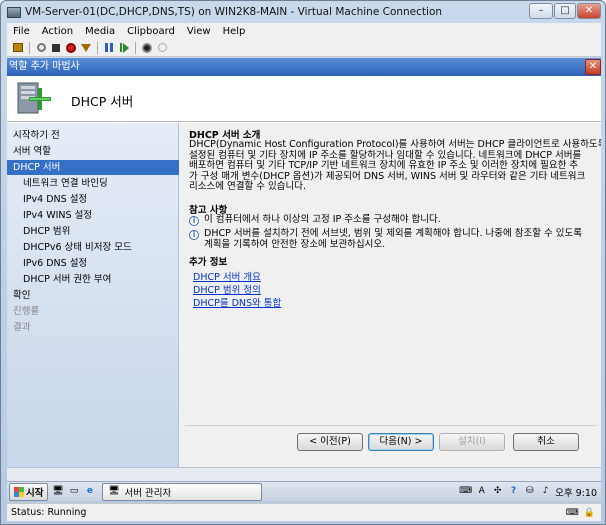 The width and height of the screenshot is (606, 525). I want to click on wizard-title-bar: 역할 추가 마법사, so click(304, 67).